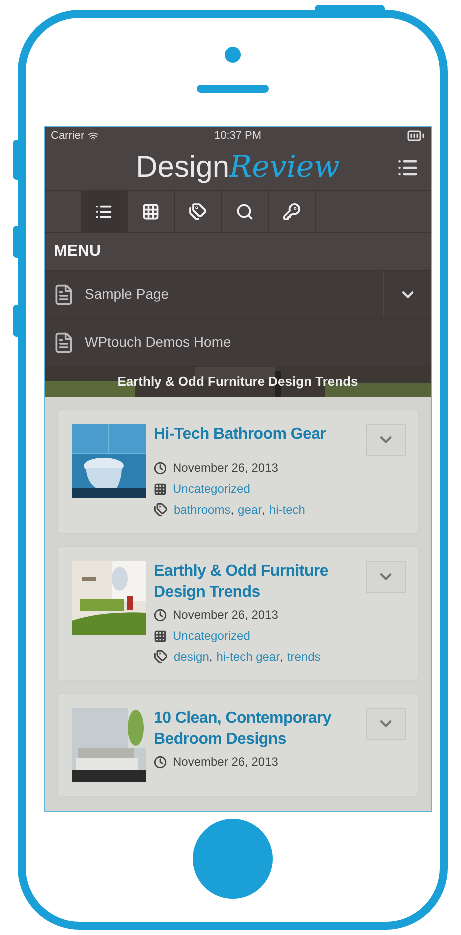  What do you see at coordinates (248, 657) in the screenshot?
I see `tag-link: hi-tech gear` at bounding box center [248, 657].